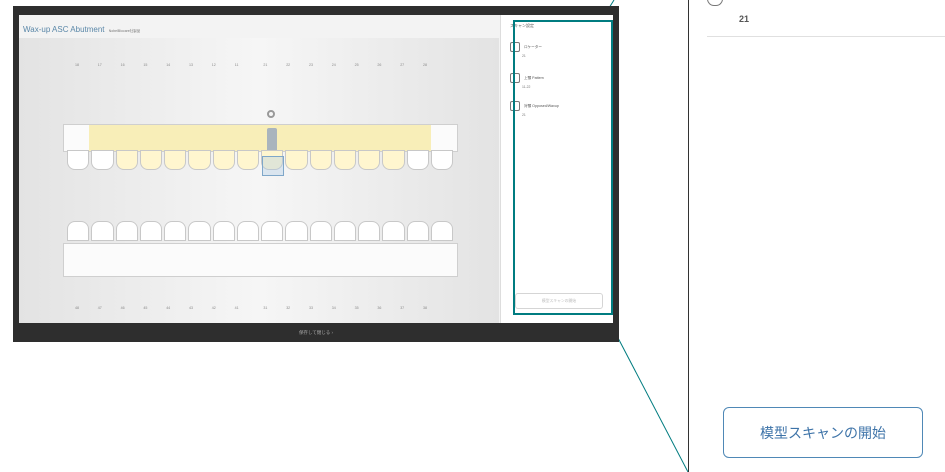 The height and width of the screenshot is (472, 945). Describe the element at coordinates (77, 308) in the screenshot. I see `tooth-number: 48` at that location.